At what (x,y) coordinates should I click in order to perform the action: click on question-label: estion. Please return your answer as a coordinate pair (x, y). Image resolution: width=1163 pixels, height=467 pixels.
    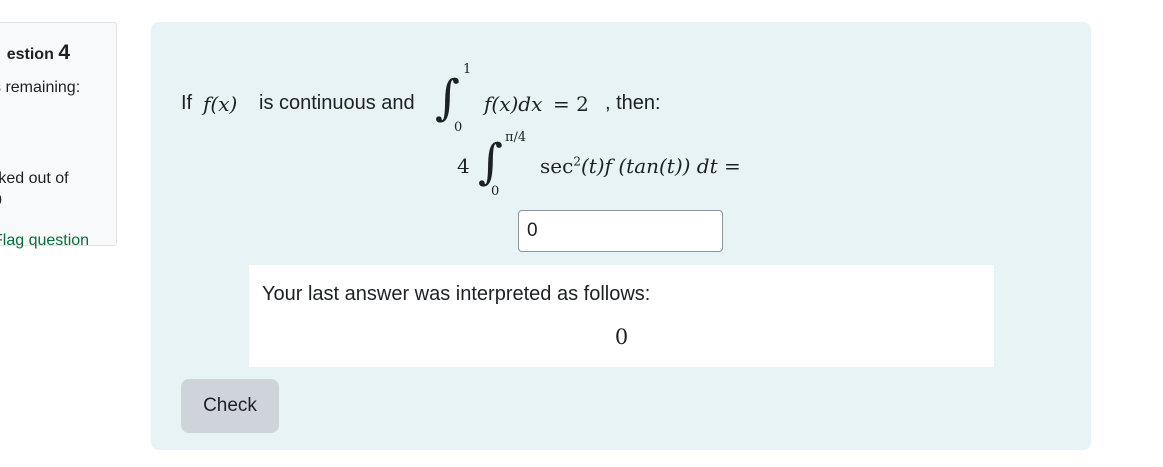
    Looking at the image, I should click on (30, 54).